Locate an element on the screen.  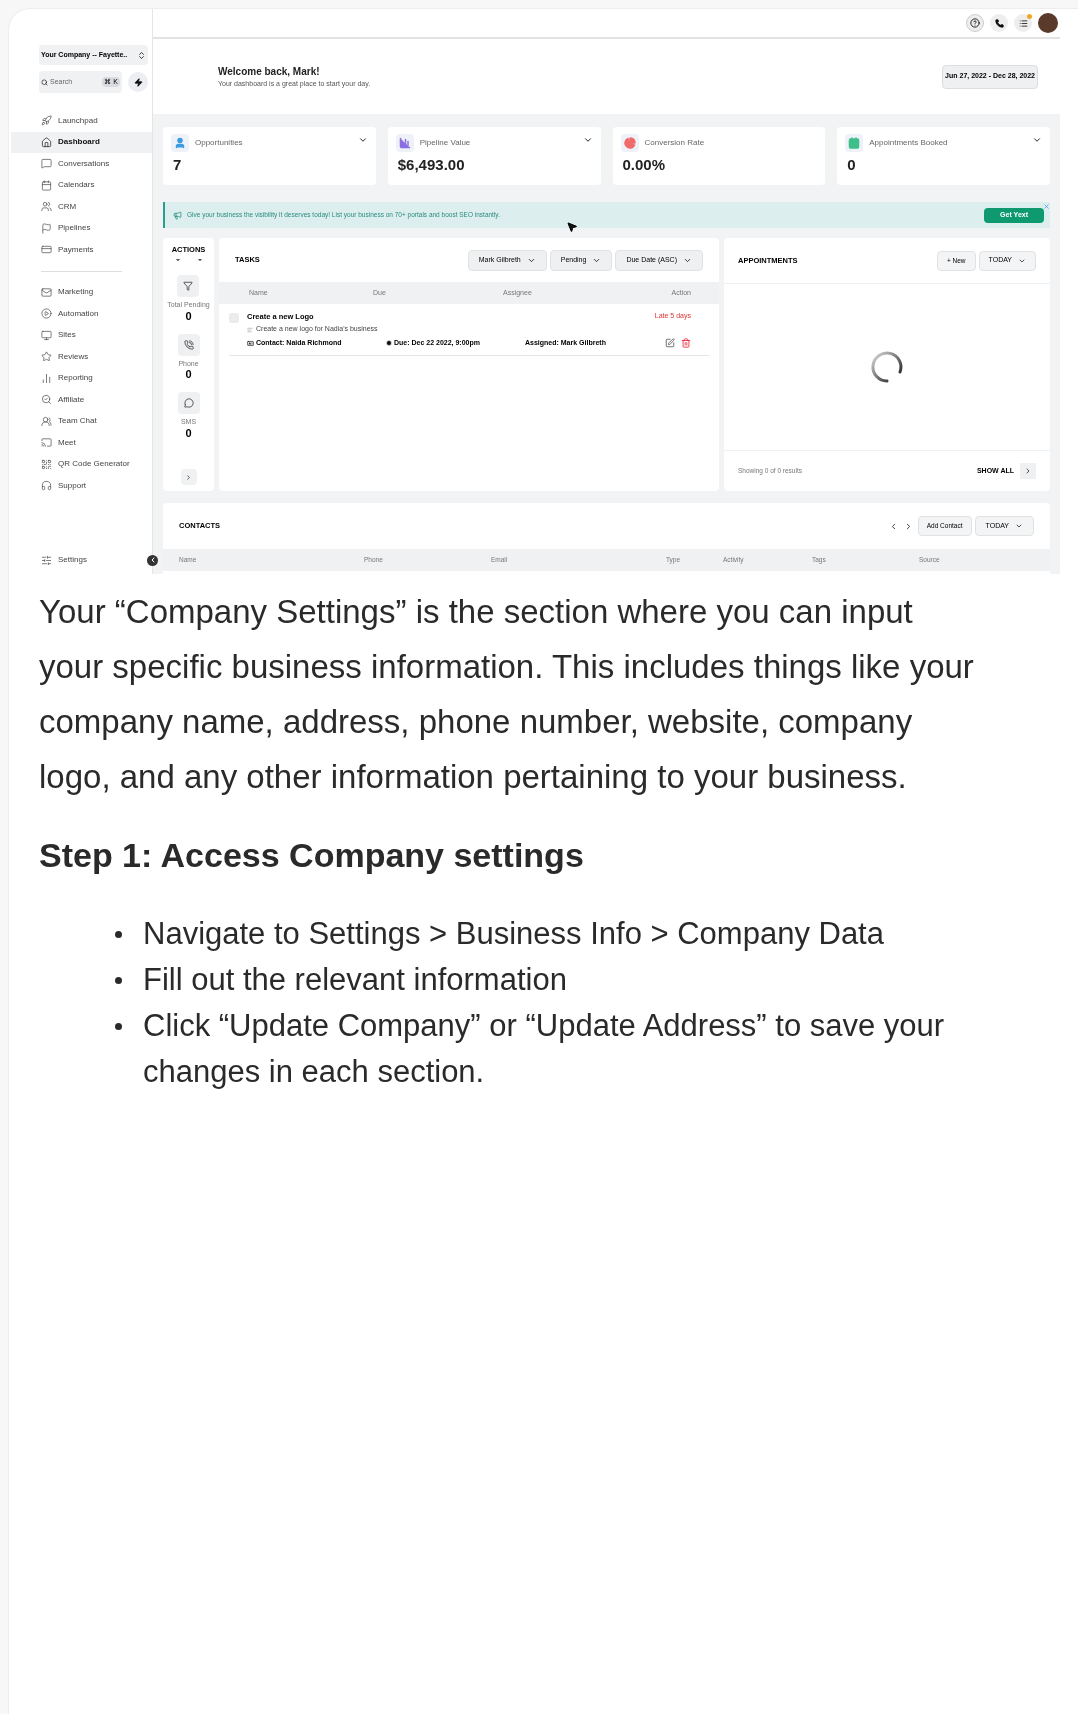
step-item: Click “Update Company” or “Update Address” to save your changes in each section. is located at coordinates (544, 1049).